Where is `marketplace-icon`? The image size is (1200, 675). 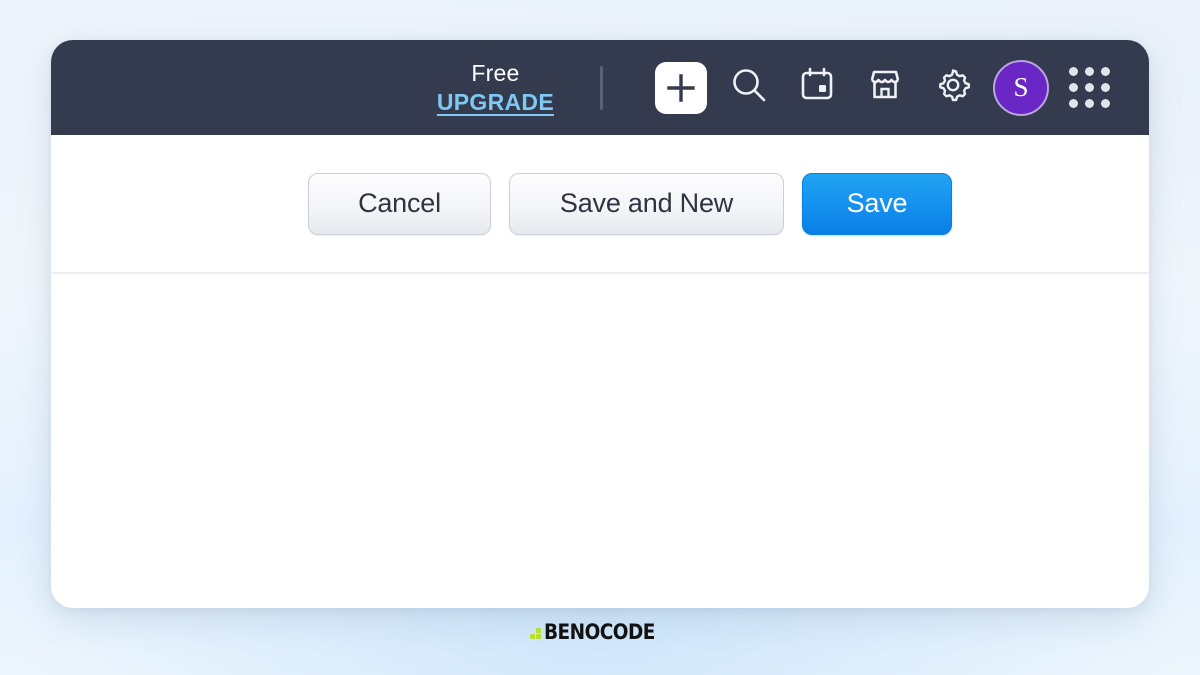 marketplace-icon is located at coordinates (885, 87).